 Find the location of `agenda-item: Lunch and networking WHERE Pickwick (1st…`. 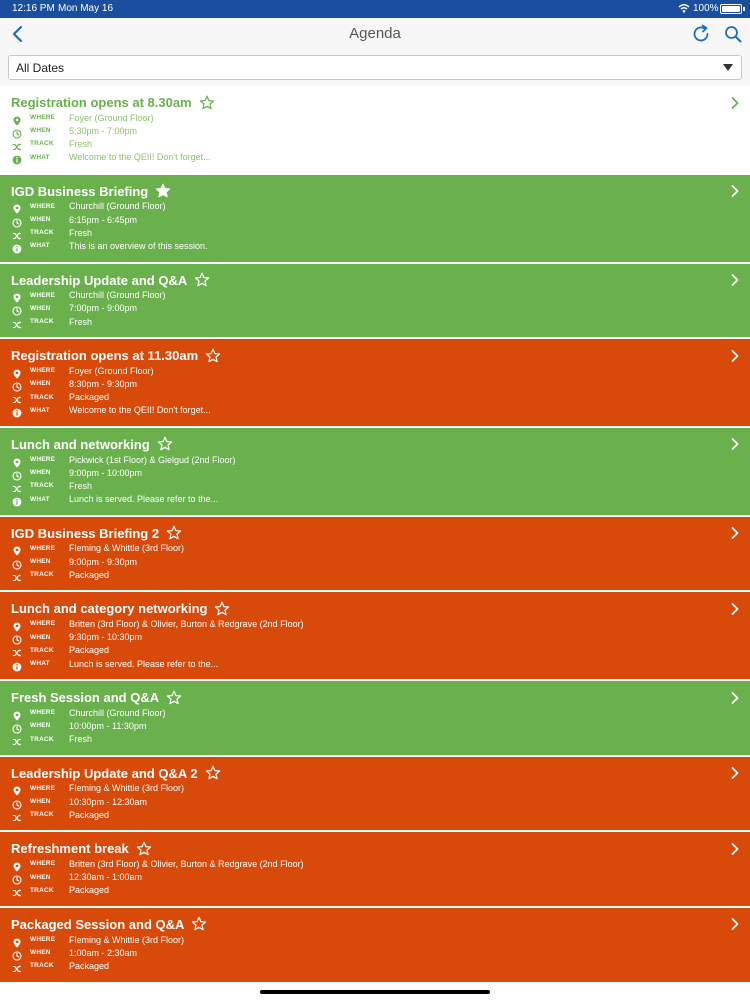

agenda-item: Lunch and networking WHERE Pickwick (1st… is located at coordinates (375, 472).